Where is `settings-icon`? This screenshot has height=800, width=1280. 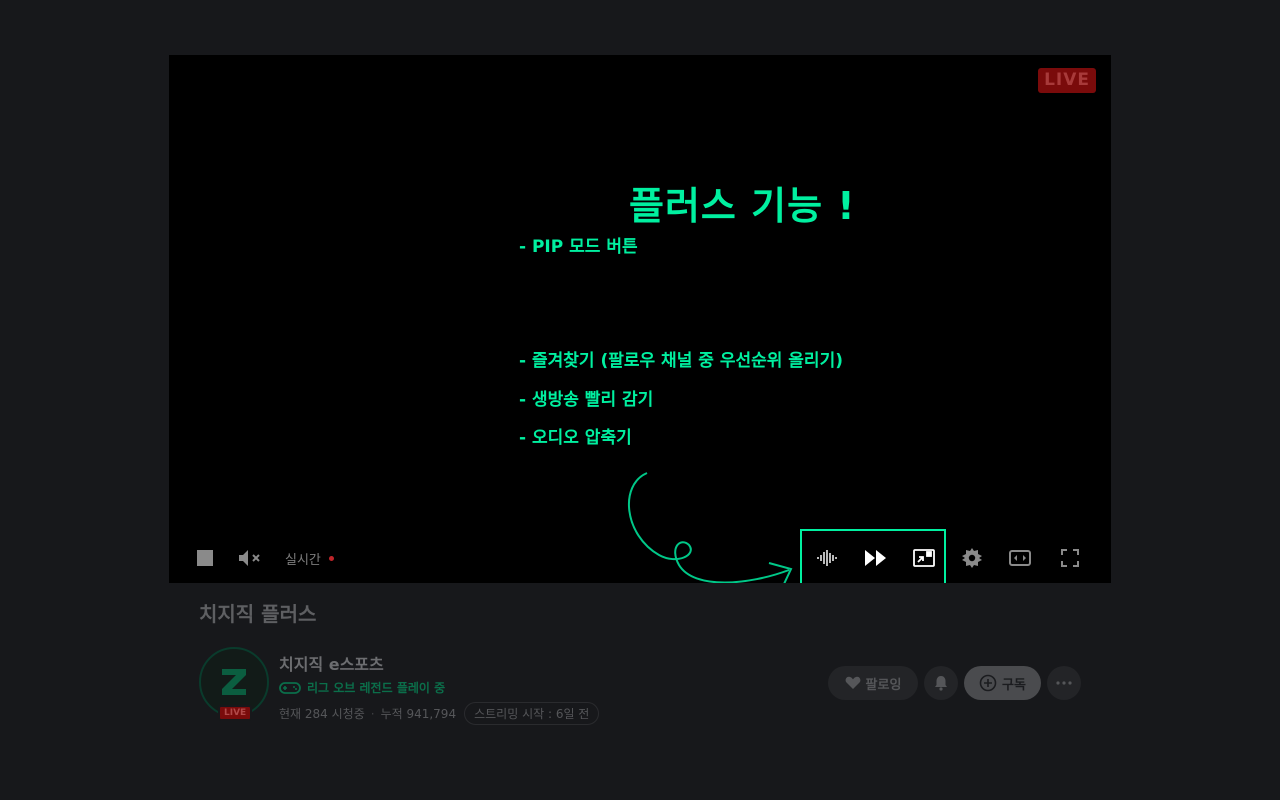 settings-icon is located at coordinates (972, 558).